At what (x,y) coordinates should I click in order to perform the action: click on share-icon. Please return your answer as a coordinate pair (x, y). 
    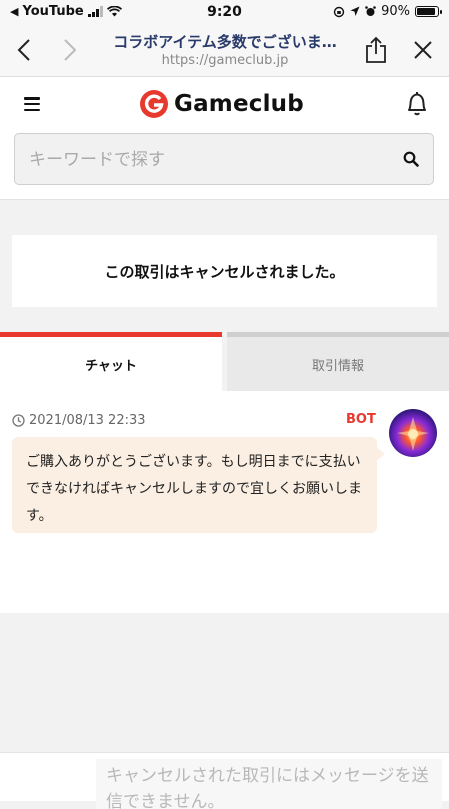
    Looking at the image, I should click on (376, 49).